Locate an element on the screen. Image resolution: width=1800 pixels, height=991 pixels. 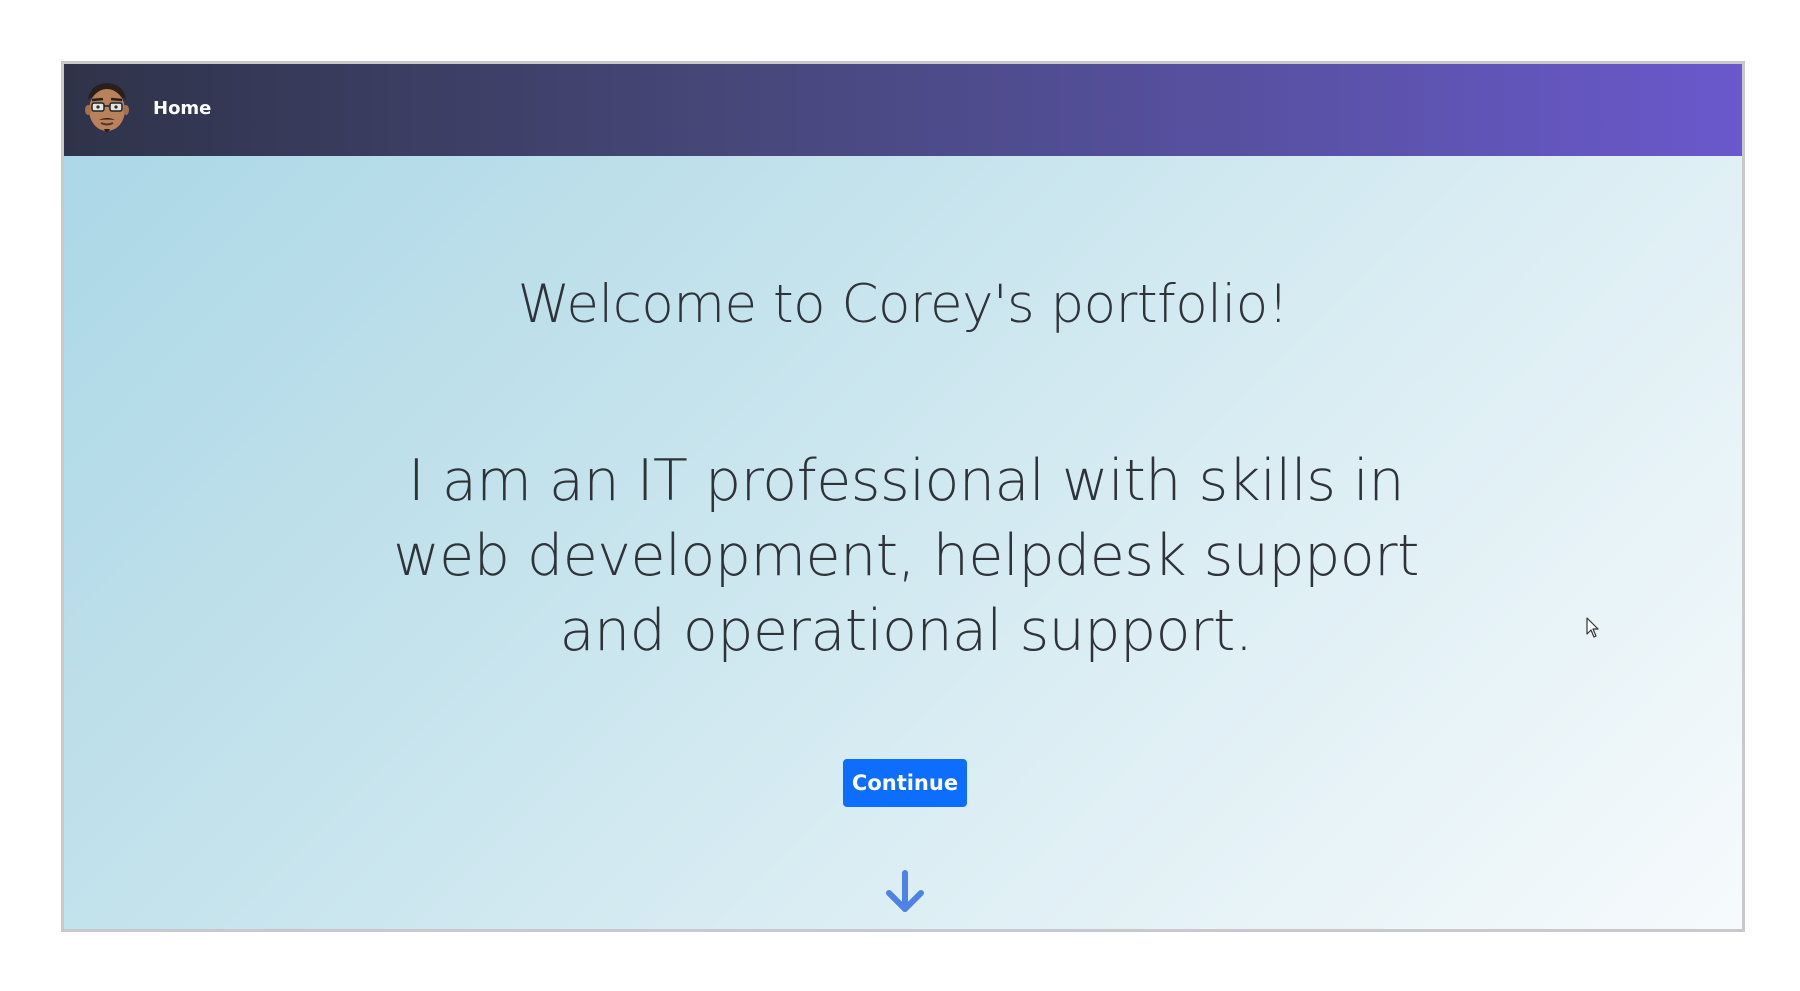
scroll-down-link is located at coordinates (905, 892).